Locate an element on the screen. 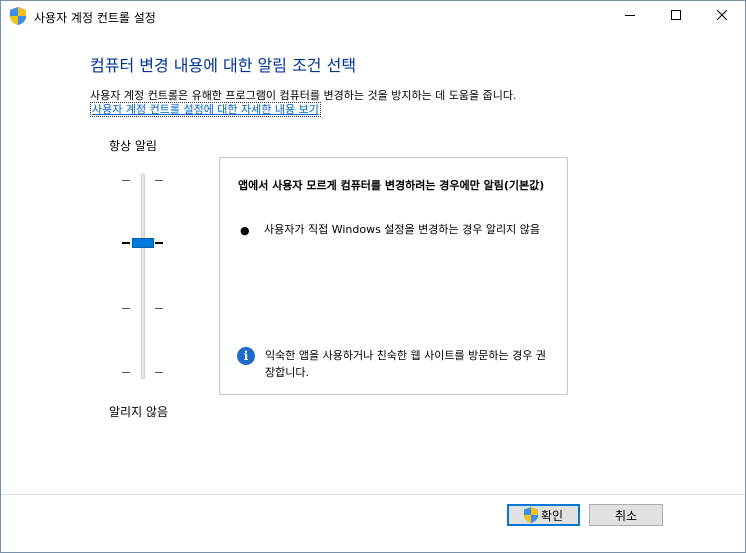 The width and height of the screenshot is (746, 553). minimize-icon is located at coordinates (630, 16).